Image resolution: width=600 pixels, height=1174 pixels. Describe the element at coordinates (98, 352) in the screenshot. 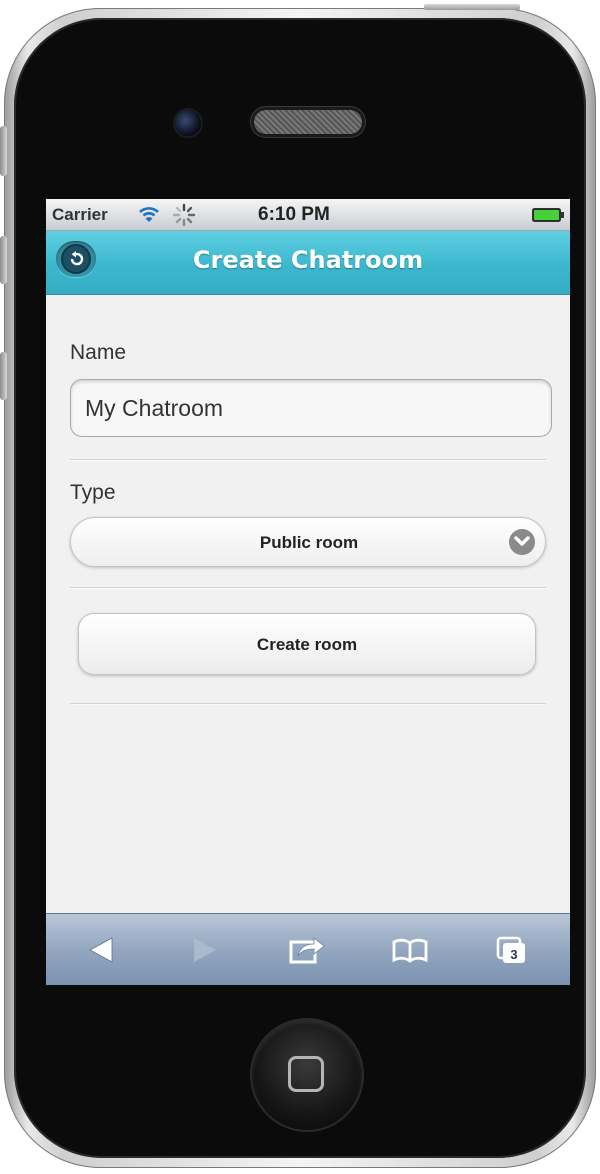

I see `name-field-label: Name` at that location.